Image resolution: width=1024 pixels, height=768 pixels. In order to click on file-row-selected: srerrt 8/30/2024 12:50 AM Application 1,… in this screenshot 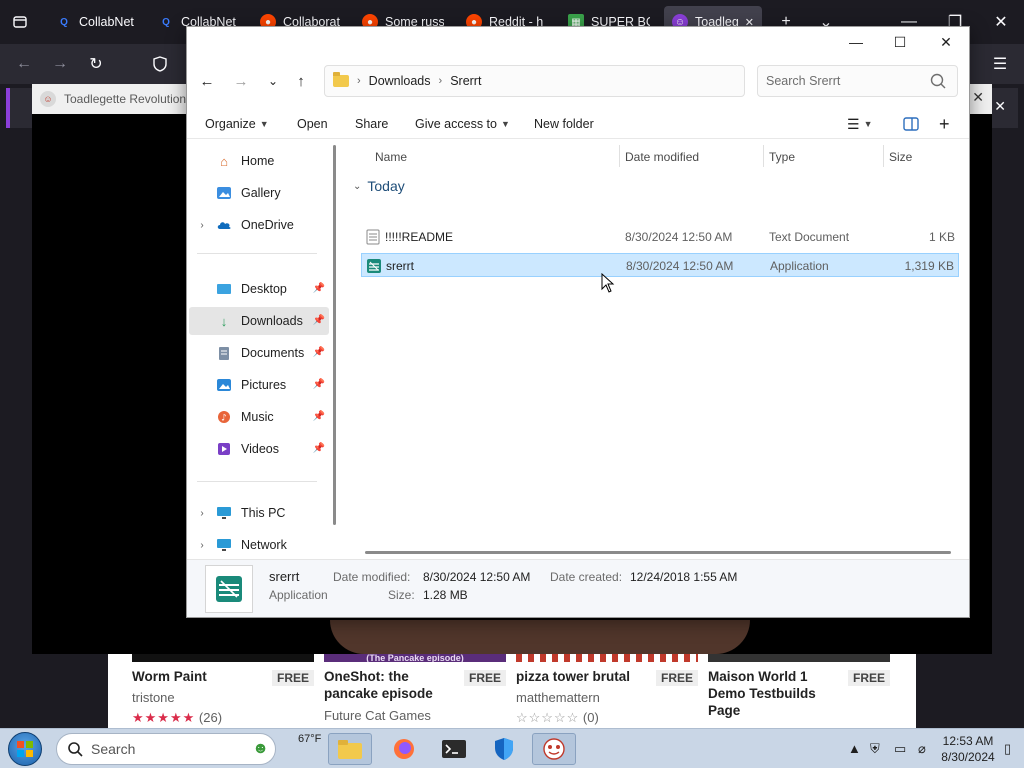, I will do `click(660, 265)`.